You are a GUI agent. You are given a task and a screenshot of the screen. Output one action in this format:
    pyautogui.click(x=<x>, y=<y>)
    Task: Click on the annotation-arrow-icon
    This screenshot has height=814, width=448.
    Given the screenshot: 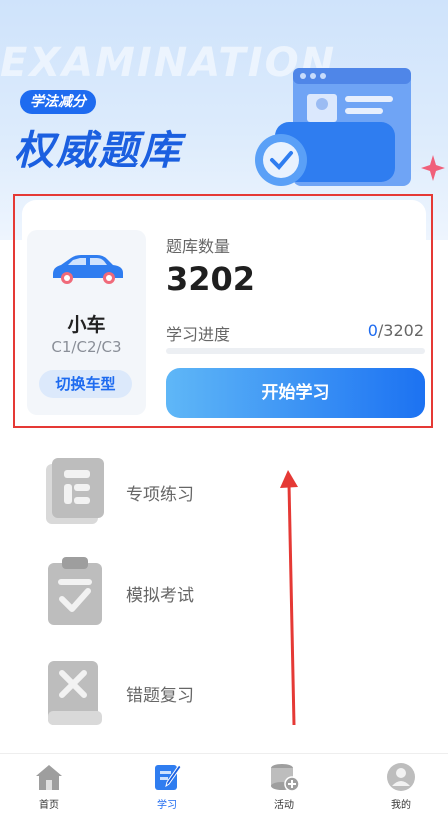 What is the action you would take?
    pyautogui.click(x=289, y=598)
    